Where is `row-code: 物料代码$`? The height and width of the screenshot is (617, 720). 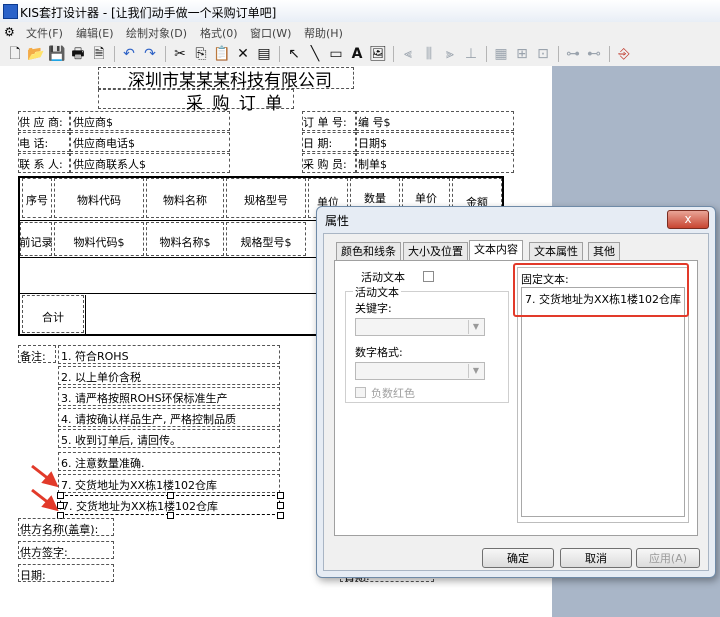 row-code: 物料代码$ is located at coordinates (99, 242).